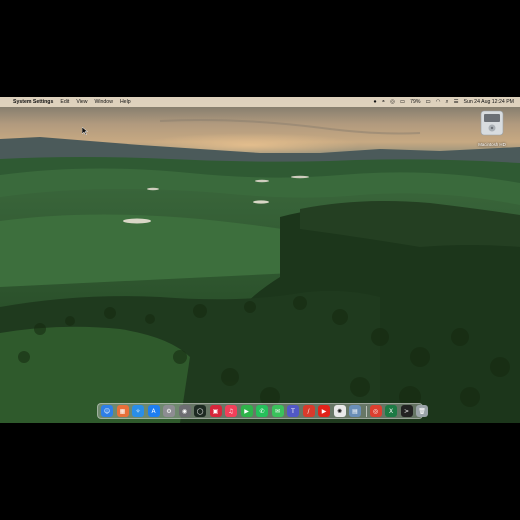  I want to click on keyboard-icon: ▭, so click(402, 102).